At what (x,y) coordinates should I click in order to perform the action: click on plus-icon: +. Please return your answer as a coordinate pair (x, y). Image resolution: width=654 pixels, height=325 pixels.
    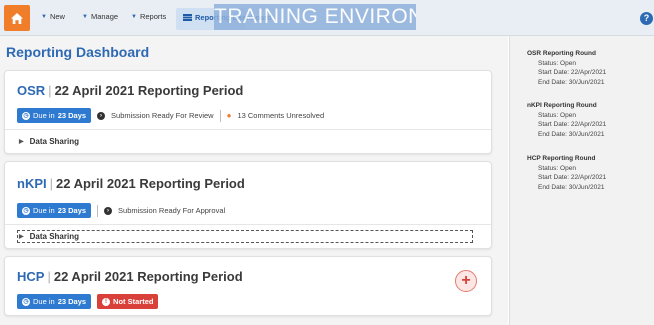
    Looking at the image, I should click on (466, 280).